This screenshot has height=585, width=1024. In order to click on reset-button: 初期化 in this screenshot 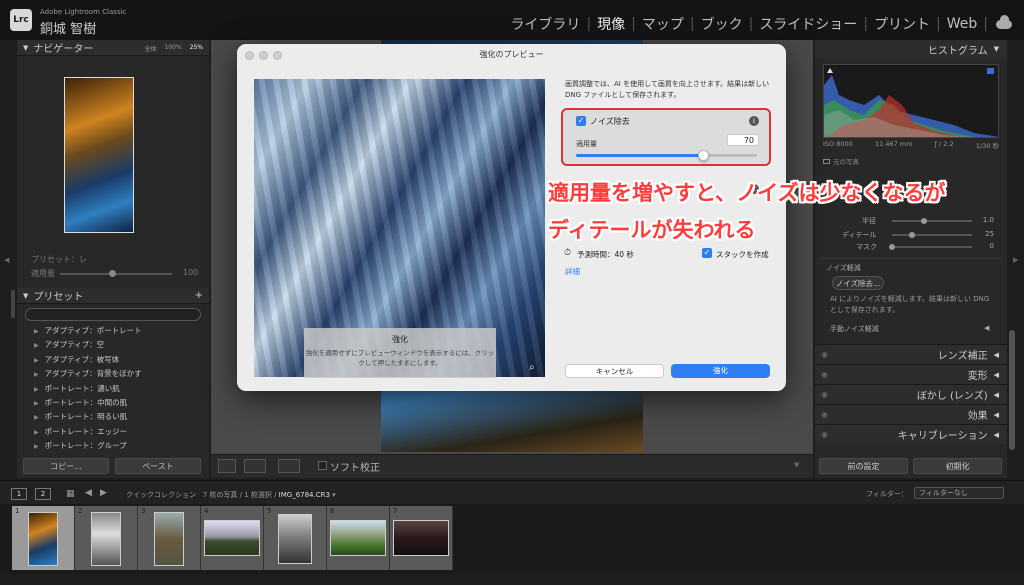, I will do `click(957, 466)`.